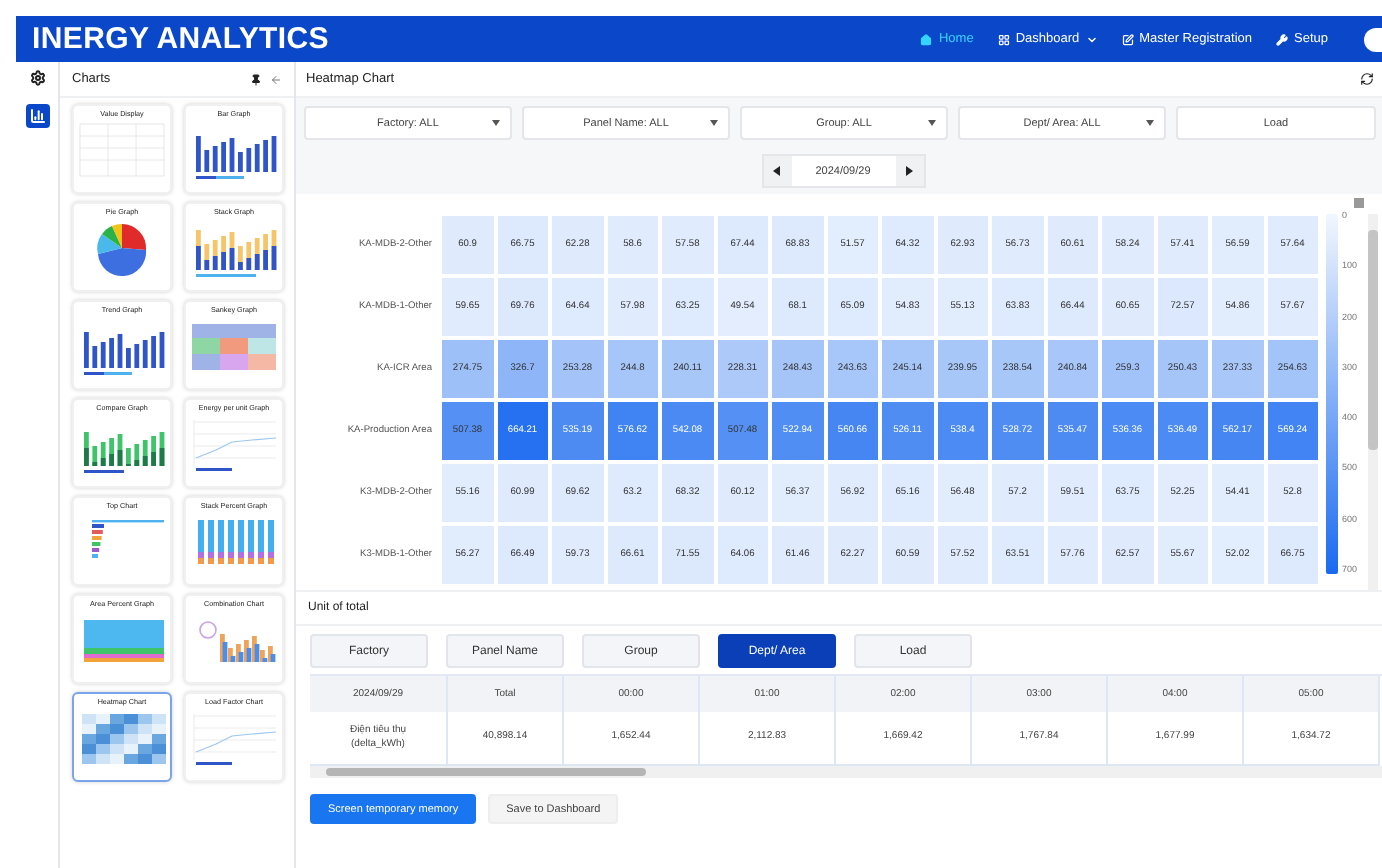  I want to click on avatar-icon, so click(1373, 39).